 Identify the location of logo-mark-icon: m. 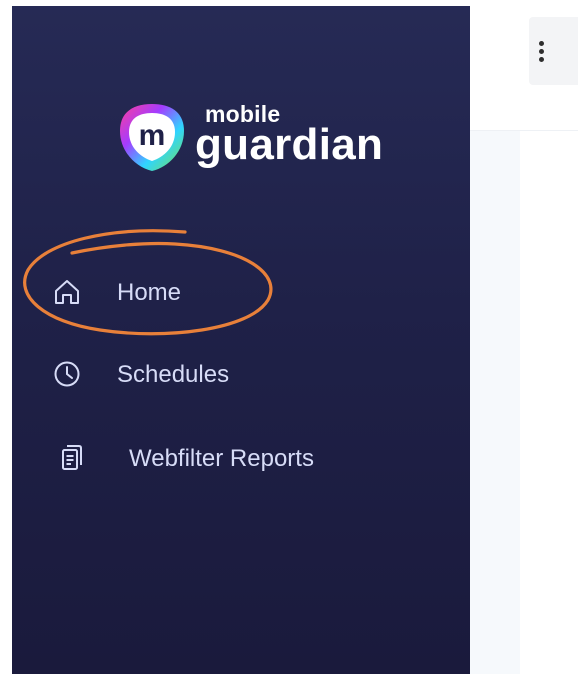
(152, 137).